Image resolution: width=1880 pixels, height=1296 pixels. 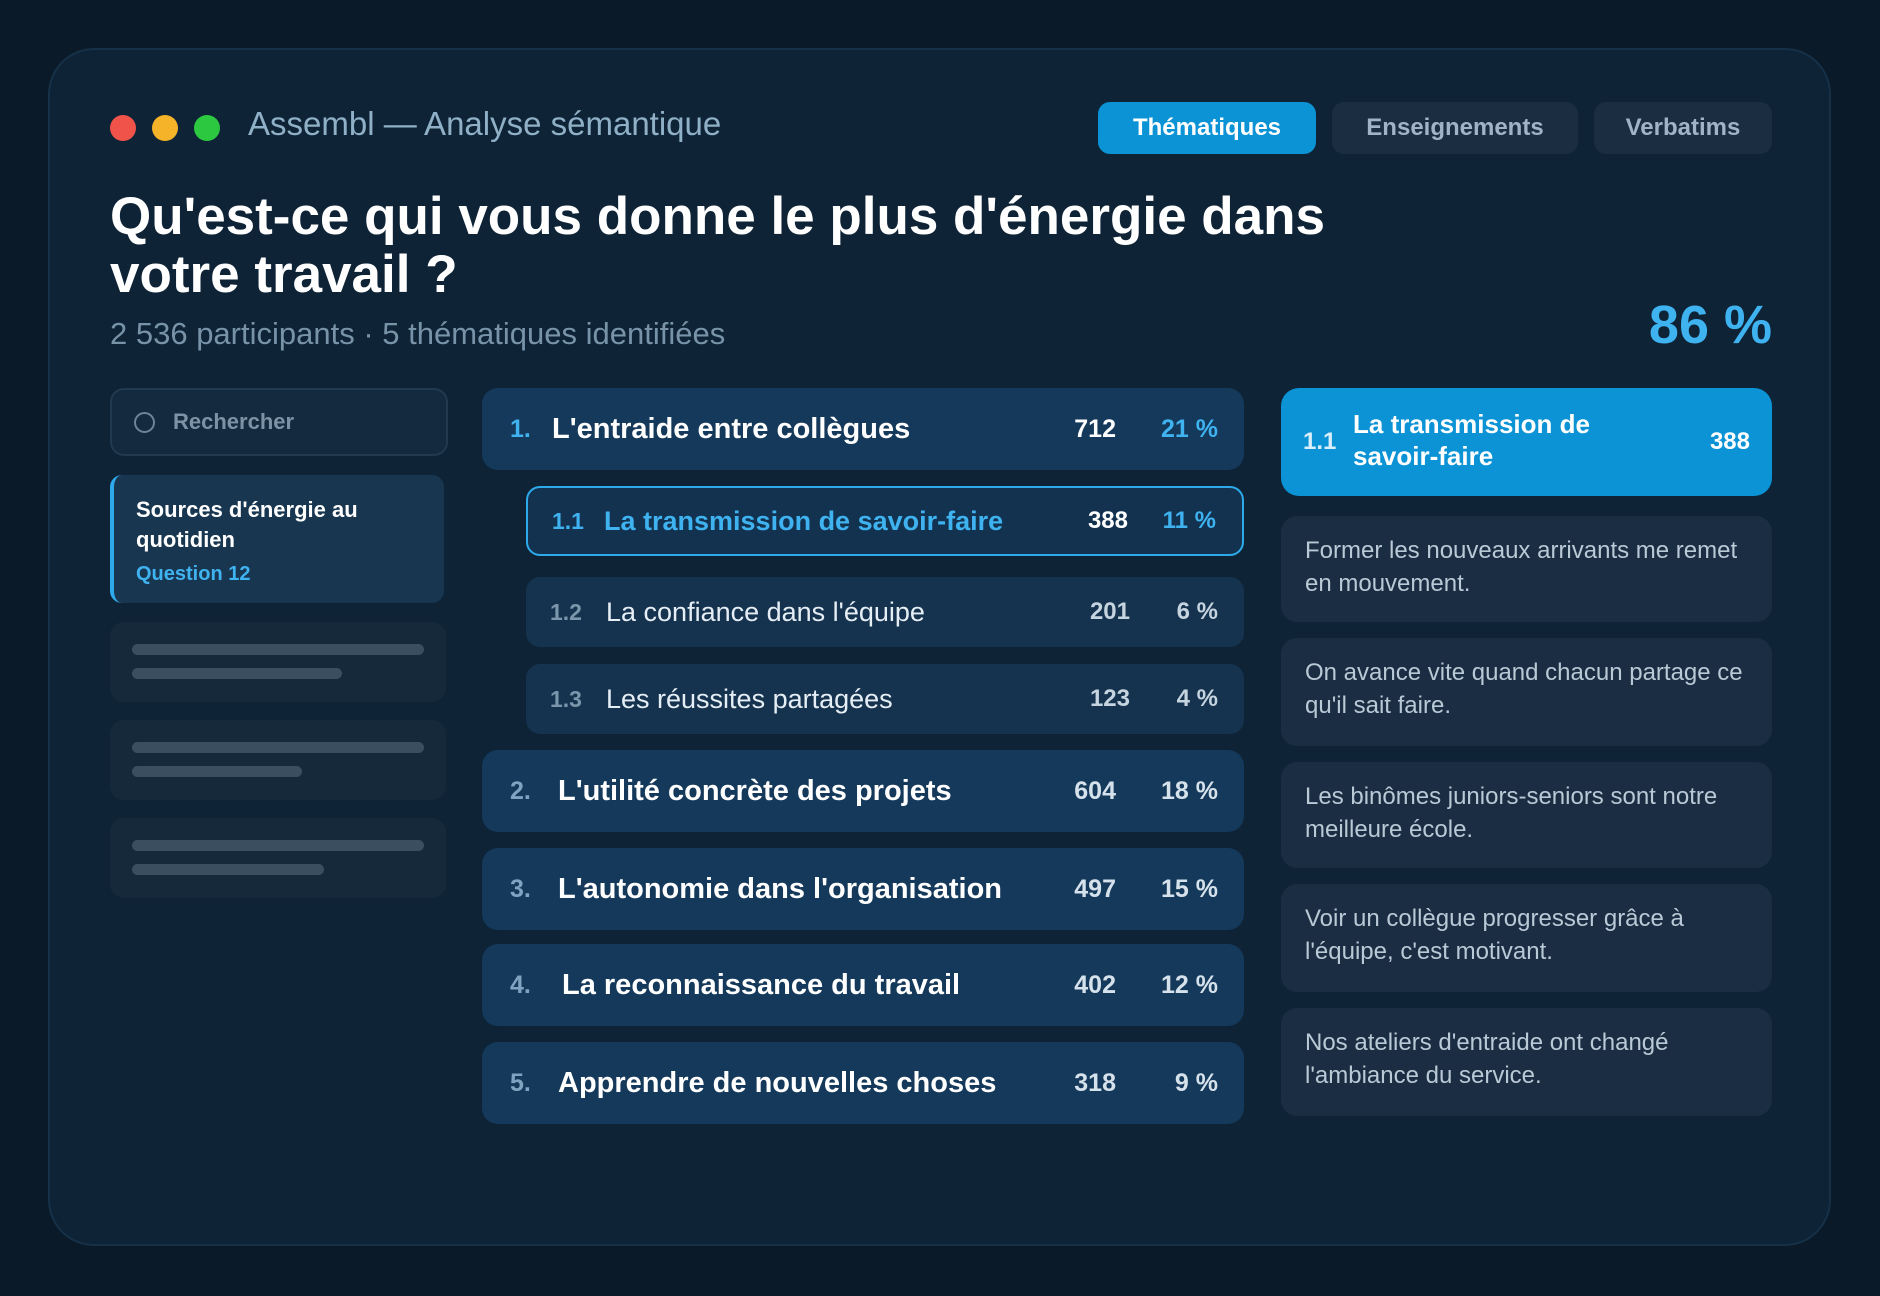 I want to click on overall-percent: 86 %, so click(x=1710, y=325).